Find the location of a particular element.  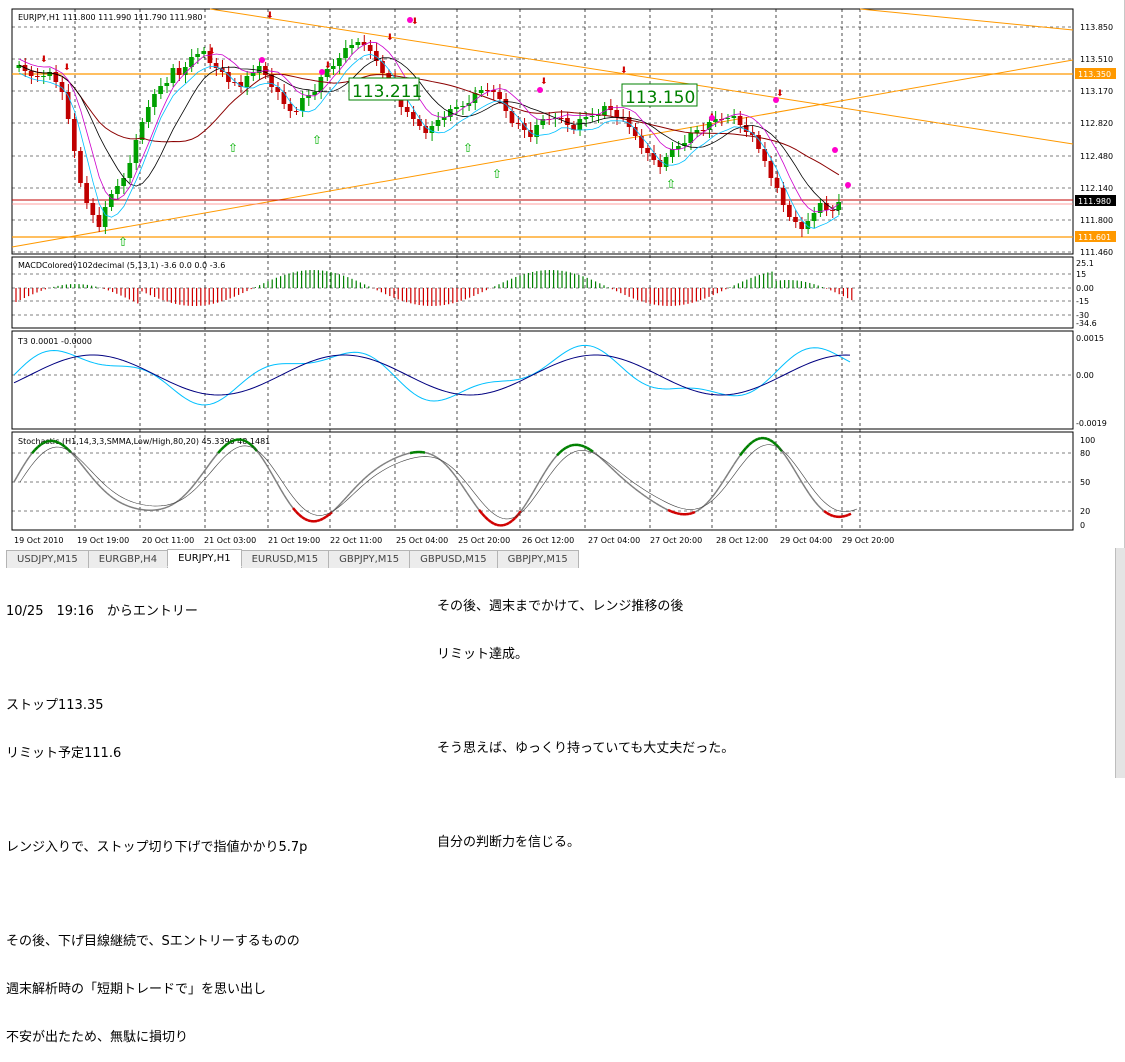

tab-eurgbp-h4: EURGBP,H4 is located at coordinates (128, 559).